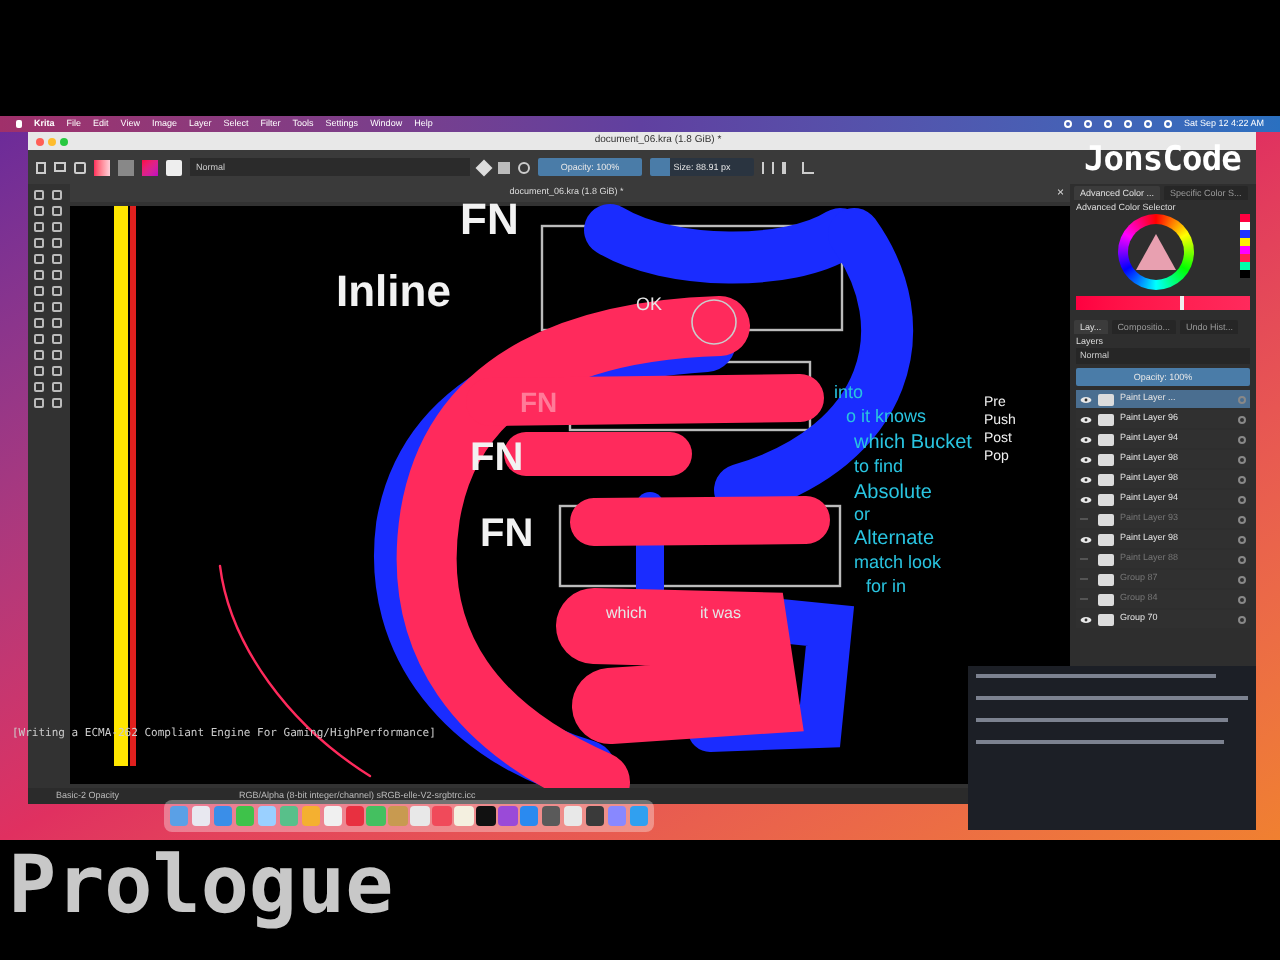  What do you see at coordinates (126, 167) in the screenshot?
I see `pattern-swatch` at bounding box center [126, 167].